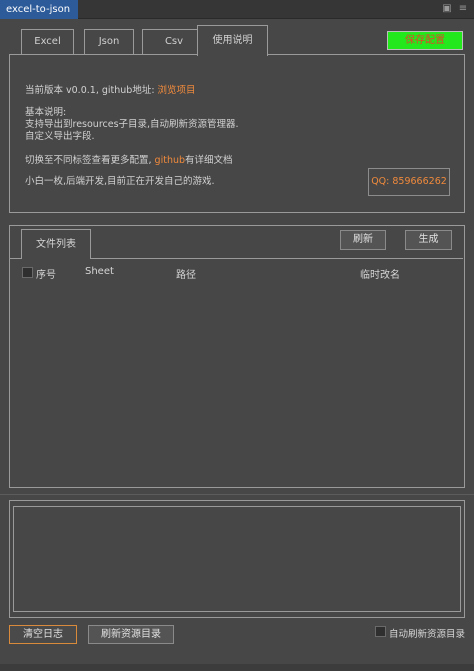  Describe the element at coordinates (425, 40) in the screenshot. I see `save-config-button: 保存配置` at that location.